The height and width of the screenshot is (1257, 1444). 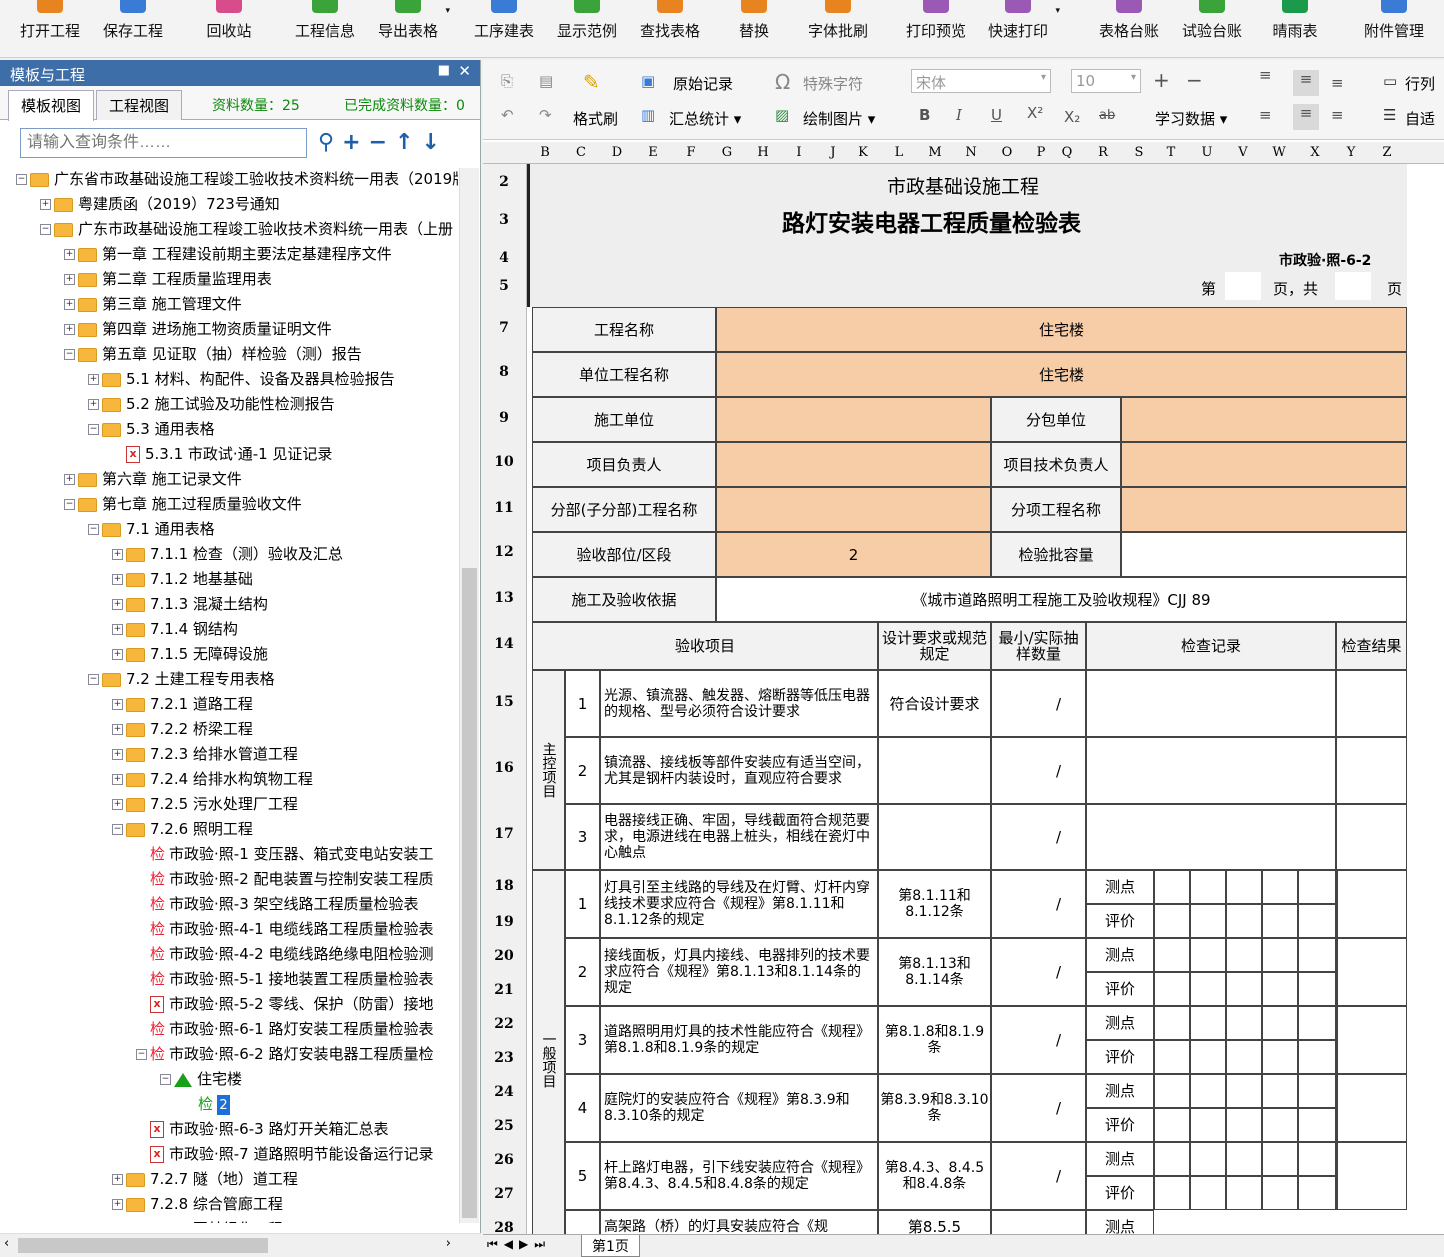 What do you see at coordinates (464, 71) in the screenshot?
I see `close-icon: ✕` at bounding box center [464, 71].